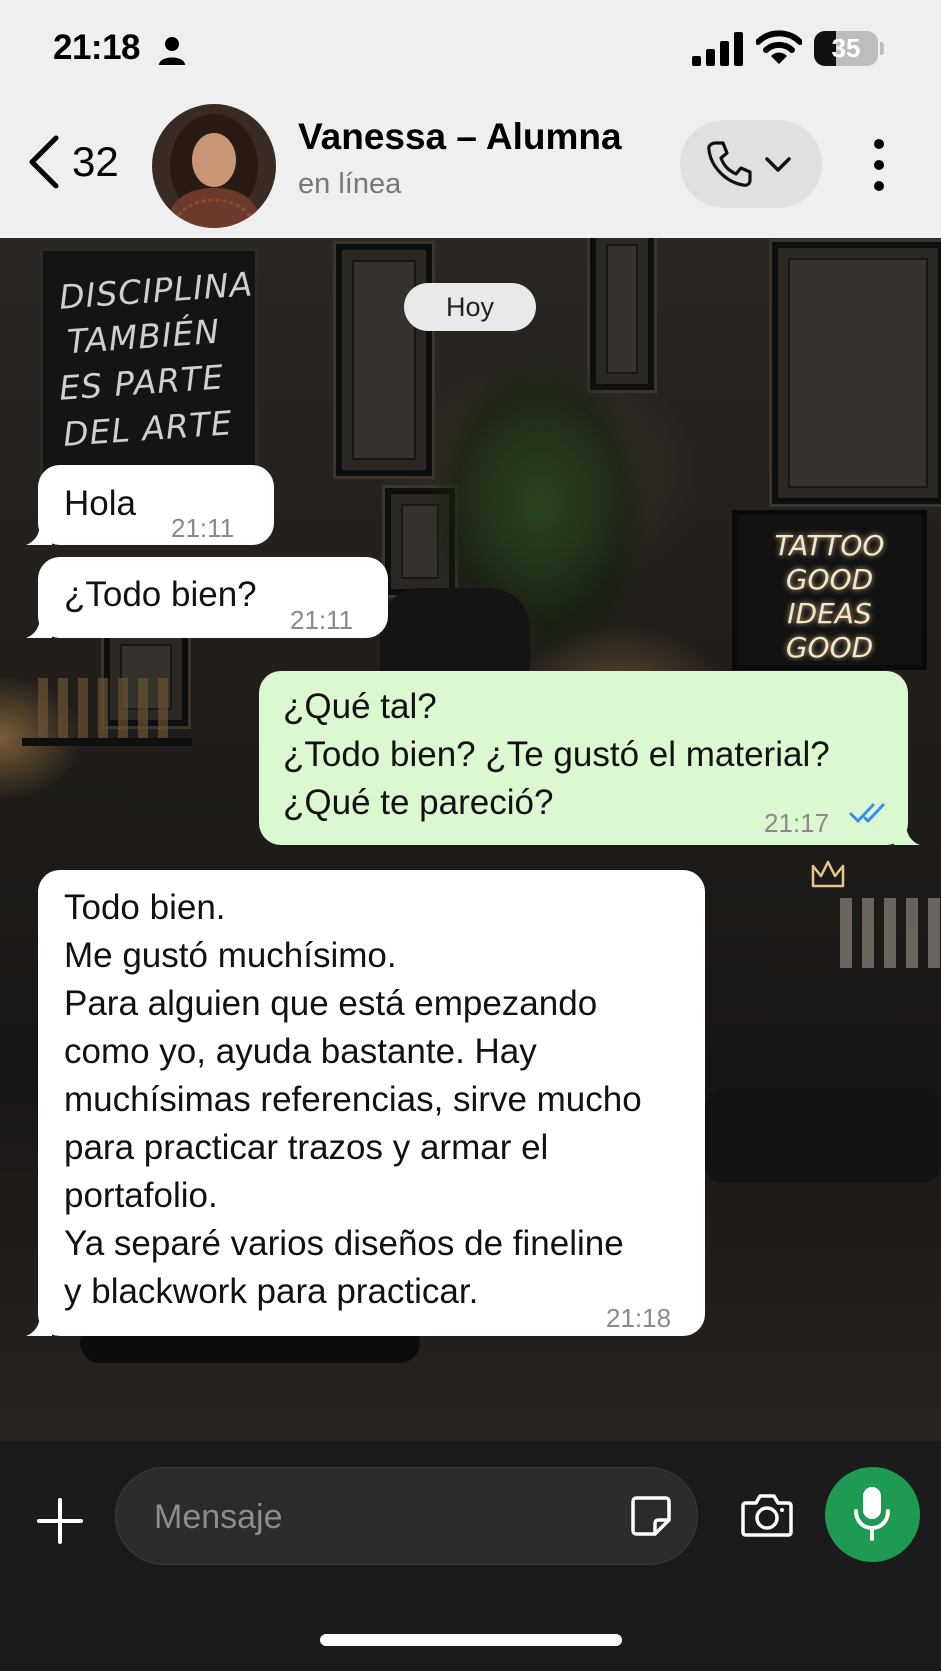  I want to click on chalkboard-line: DISCIPLINA, so click(156, 290).